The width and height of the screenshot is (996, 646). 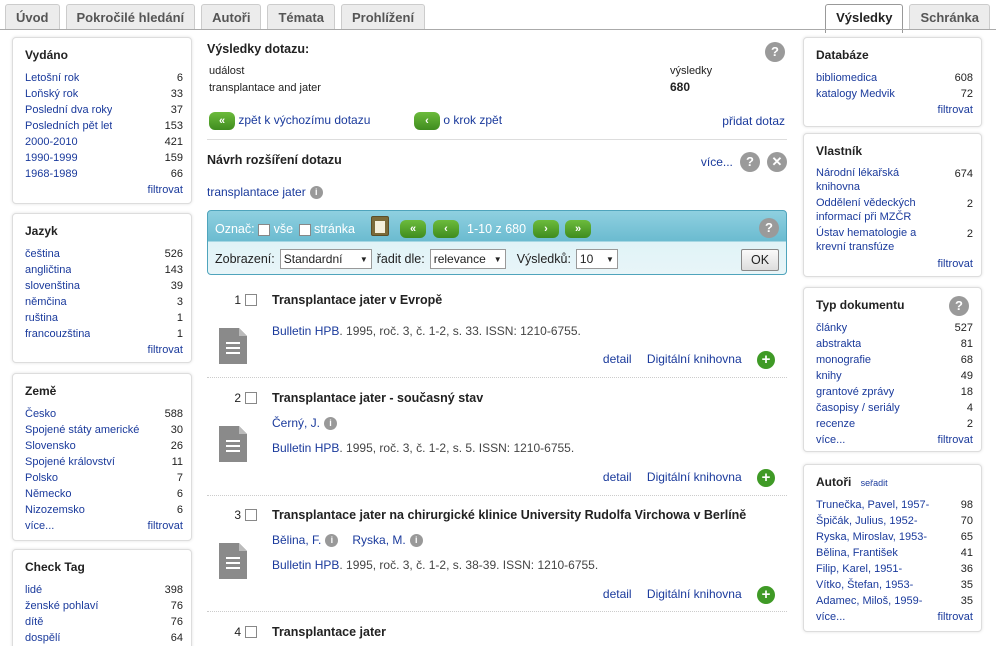 What do you see at coordinates (894, 537) in the screenshot?
I see `facet-item: Ryska, Miroslav, 1953- 65` at bounding box center [894, 537].